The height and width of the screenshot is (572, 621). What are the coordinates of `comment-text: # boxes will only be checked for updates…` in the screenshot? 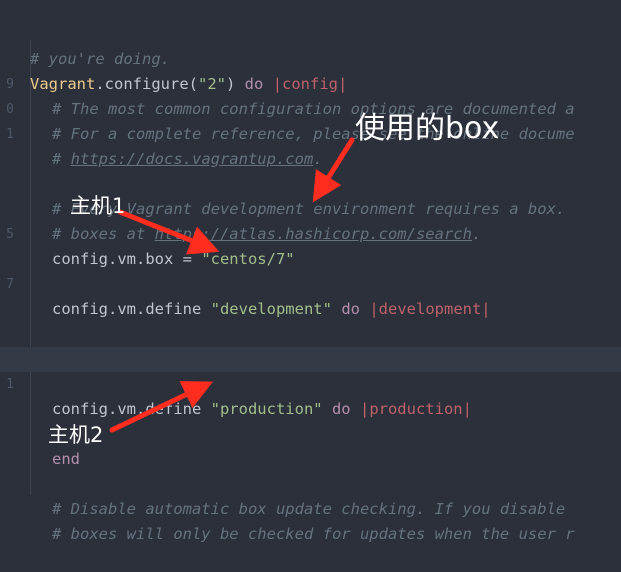 It's located at (313, 534).